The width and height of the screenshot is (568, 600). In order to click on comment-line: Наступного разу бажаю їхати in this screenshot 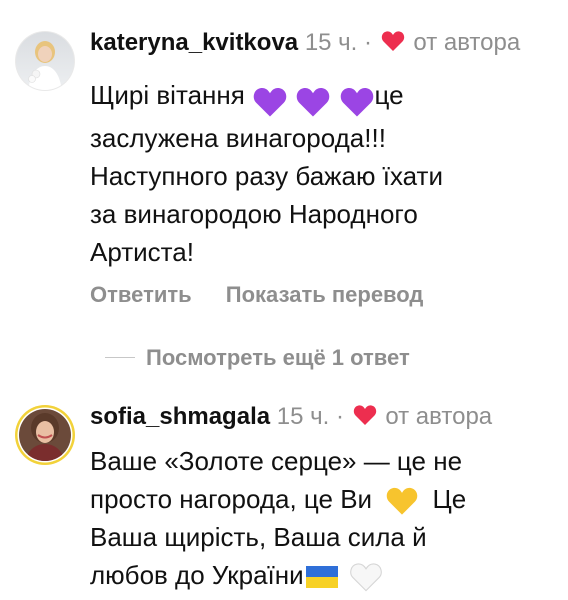, I will do `click(266, 176)`.